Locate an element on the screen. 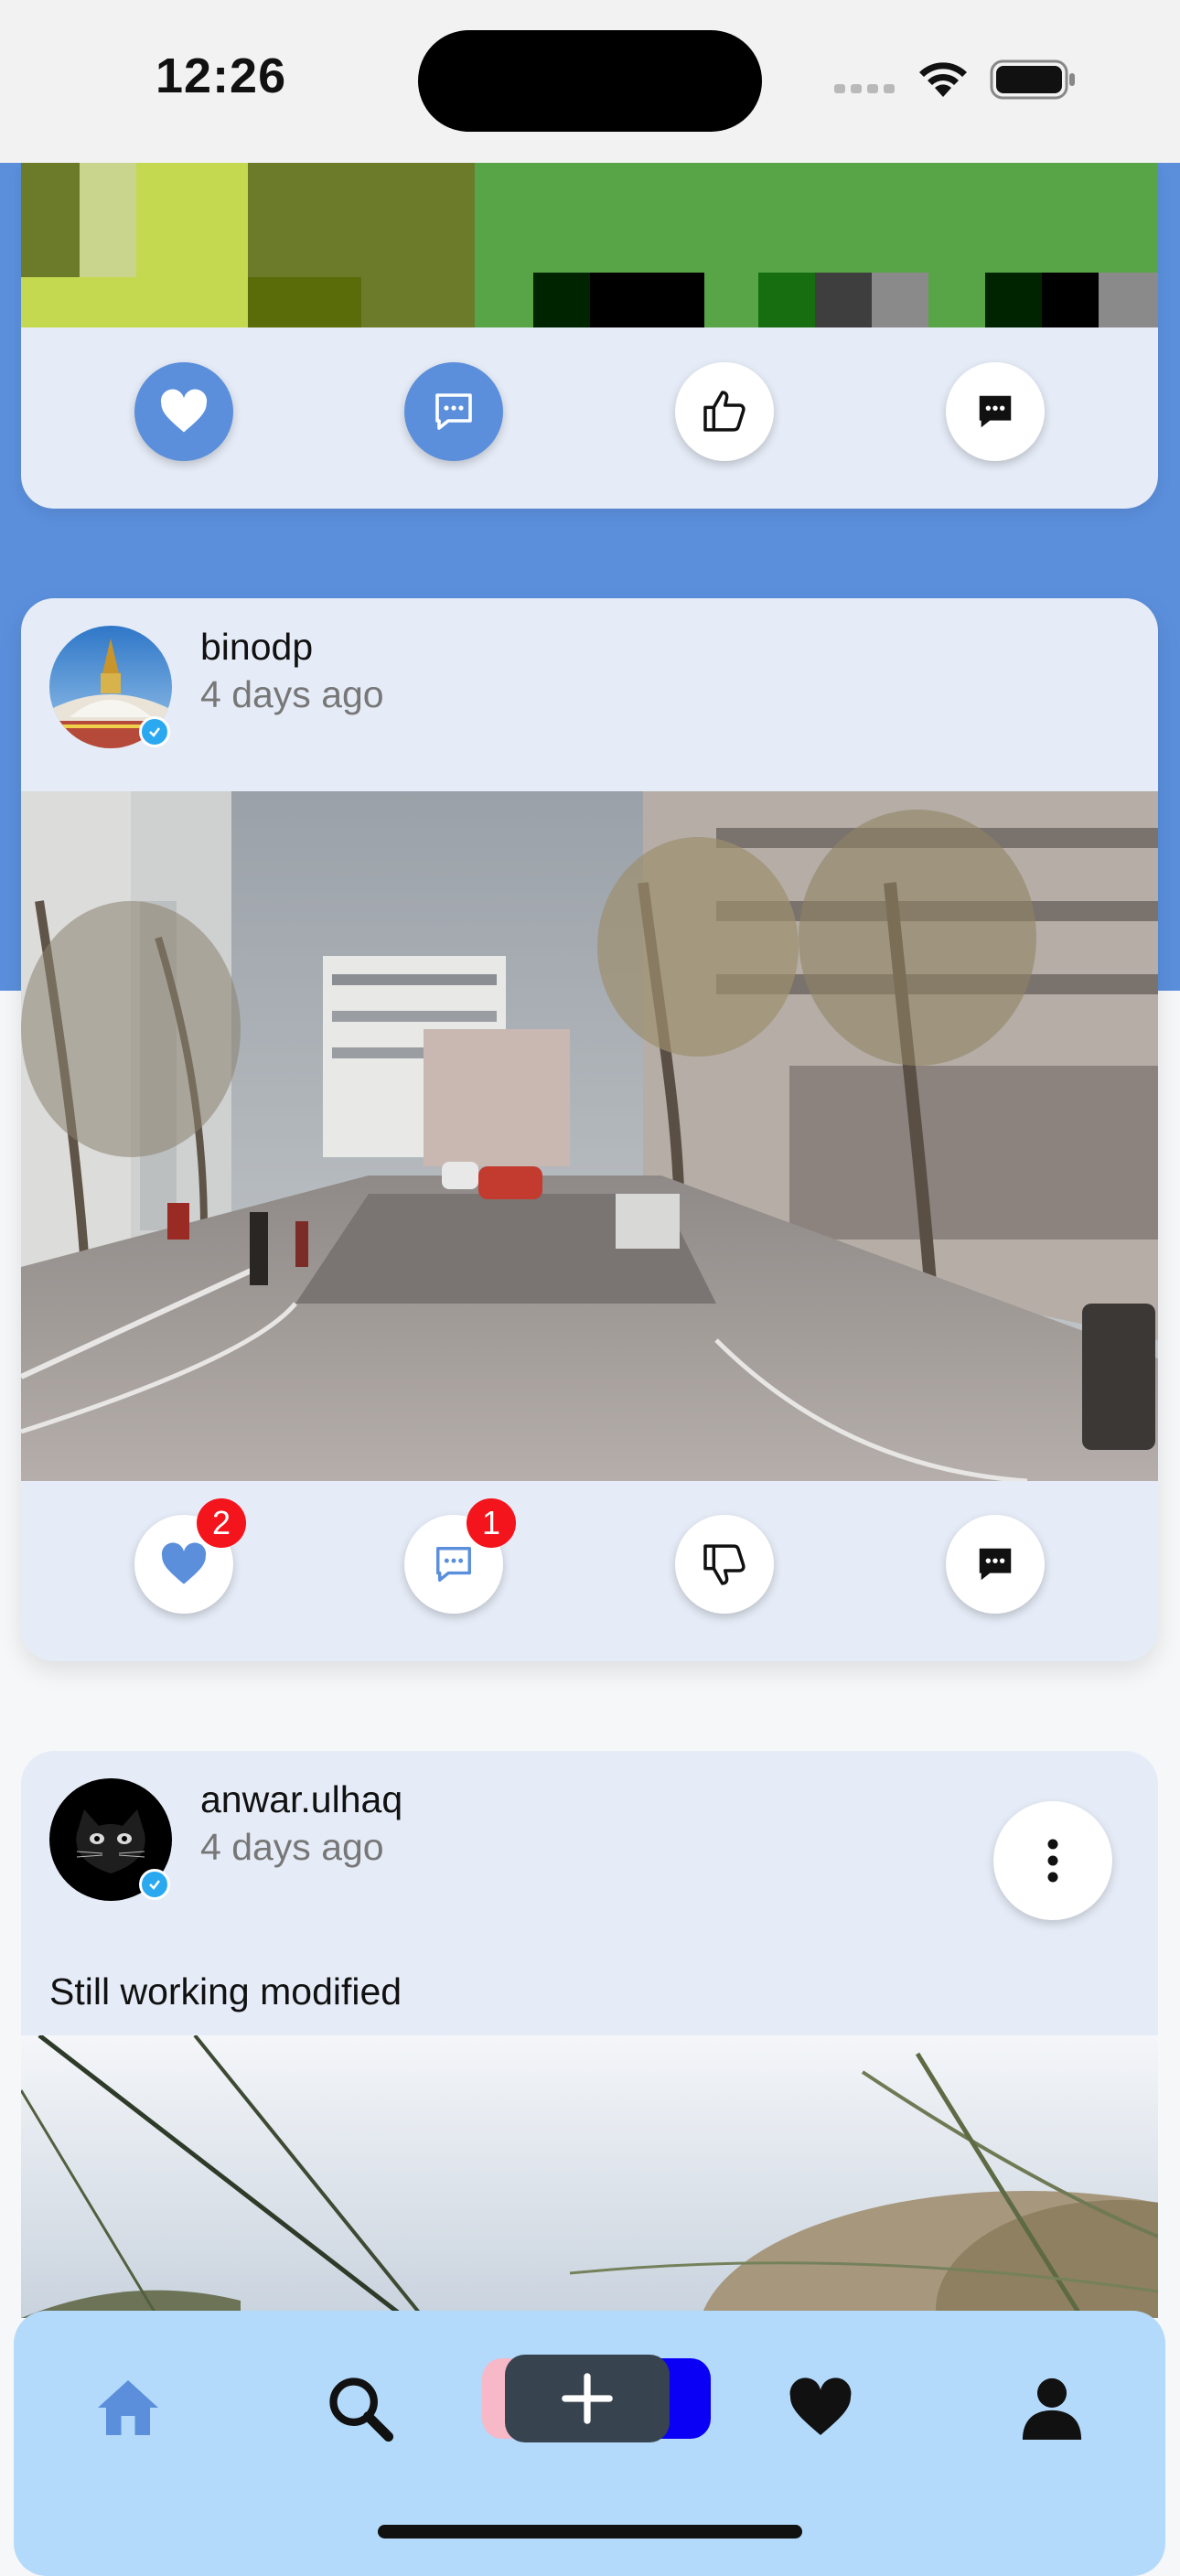 The image size is (1180, 2576). comment-count-badge: 1 is located at coordinates (491, 1523).